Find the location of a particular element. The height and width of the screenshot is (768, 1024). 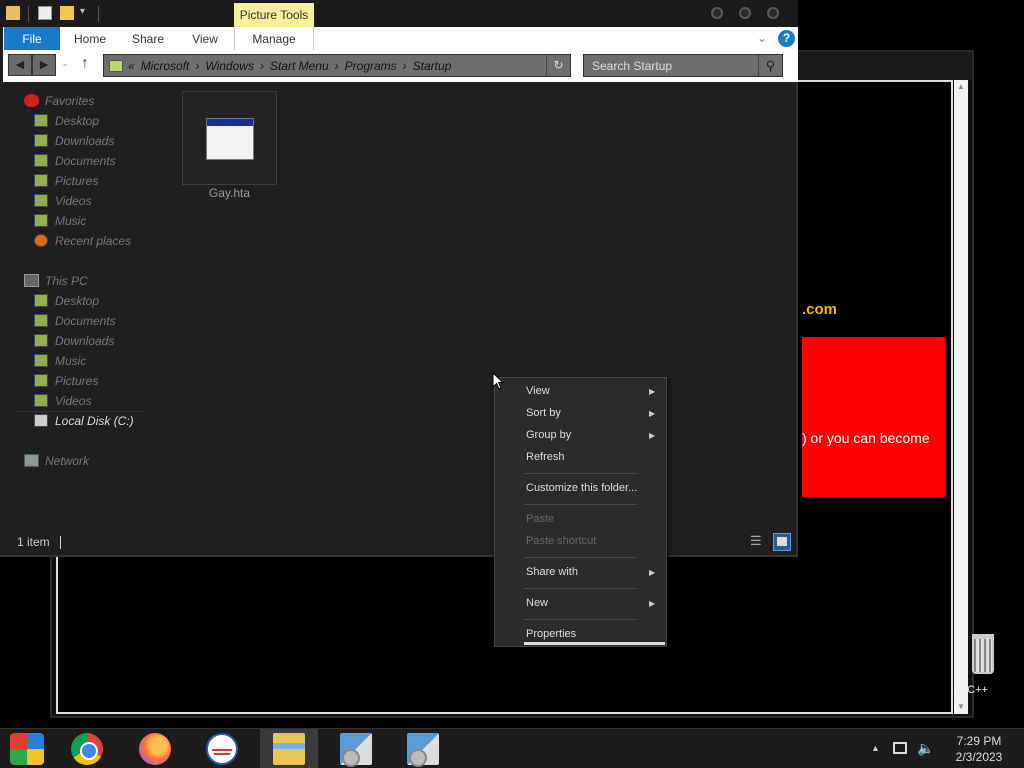

breadcrumb-item-programs: Programs is located at coordinates (371, 66).